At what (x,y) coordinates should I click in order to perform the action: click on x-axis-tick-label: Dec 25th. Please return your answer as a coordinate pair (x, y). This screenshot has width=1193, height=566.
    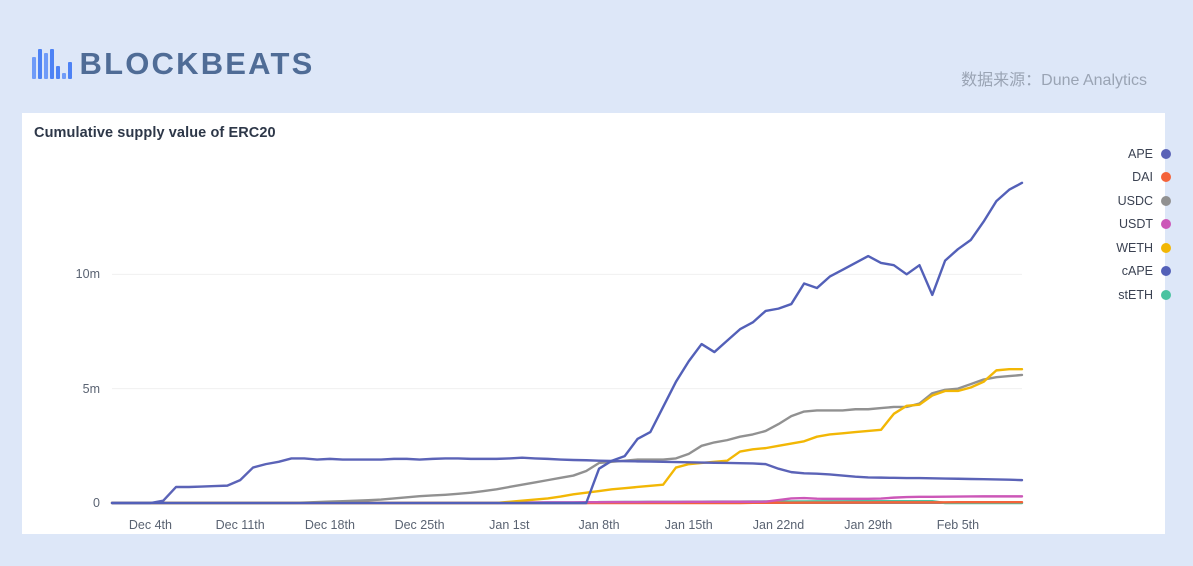
    Looking at the image, I should click on (419, 525).